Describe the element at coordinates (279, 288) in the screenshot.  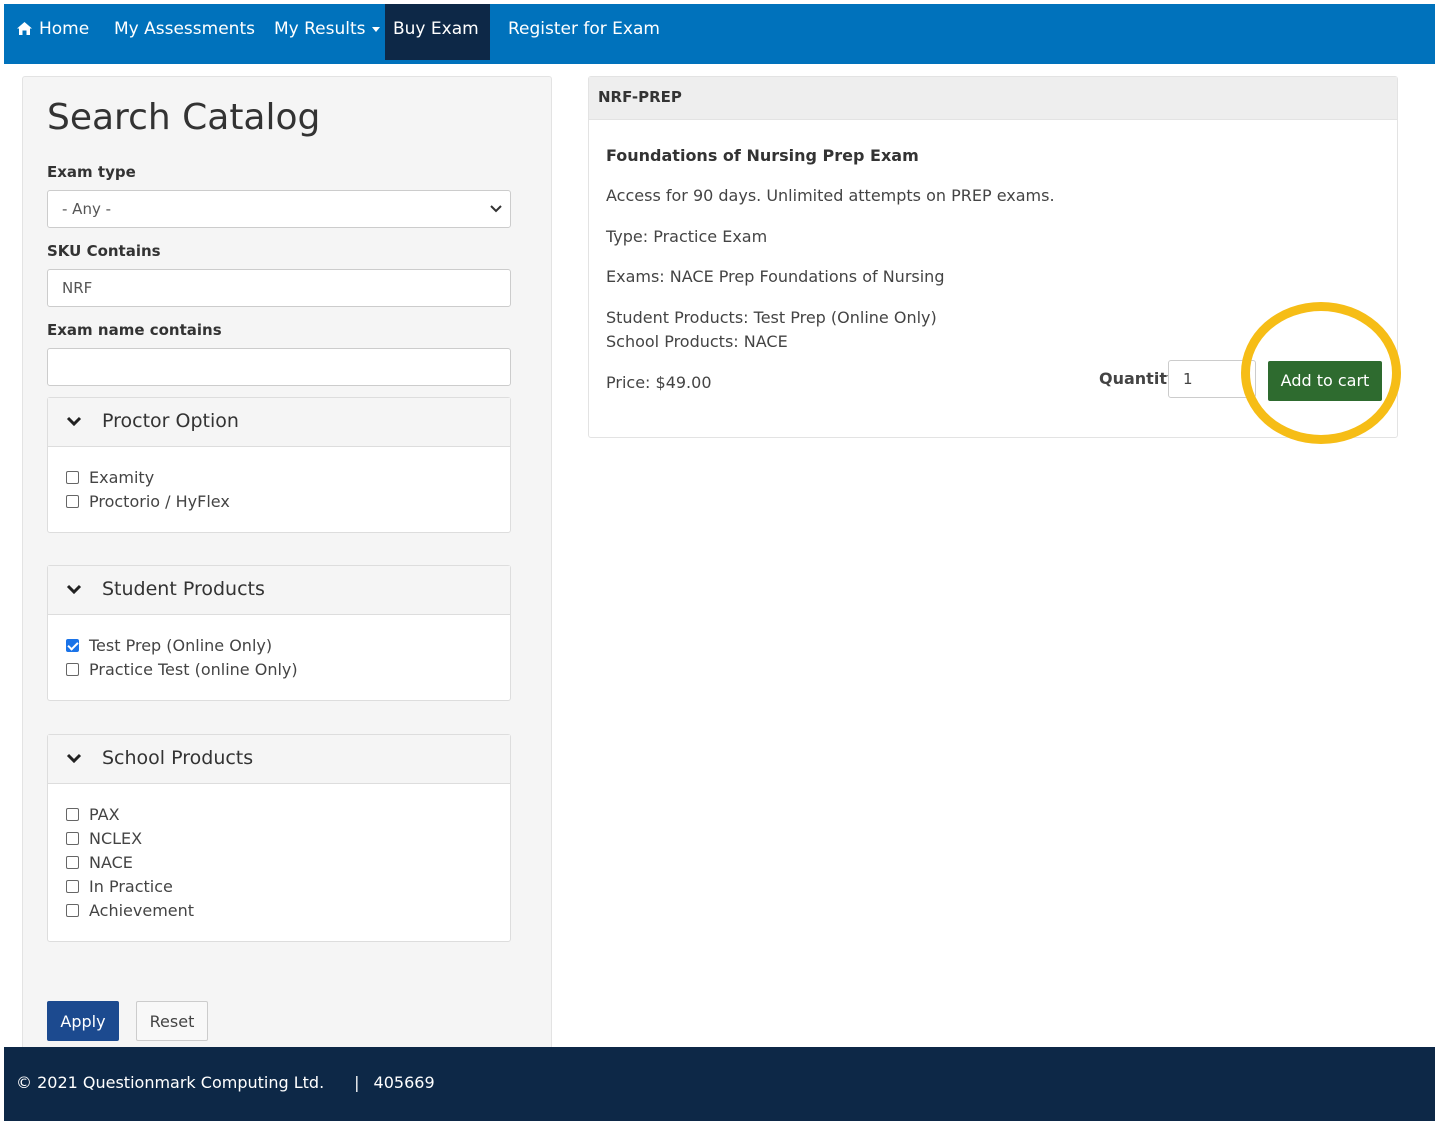
I see `sku-input: NRF` at that location.